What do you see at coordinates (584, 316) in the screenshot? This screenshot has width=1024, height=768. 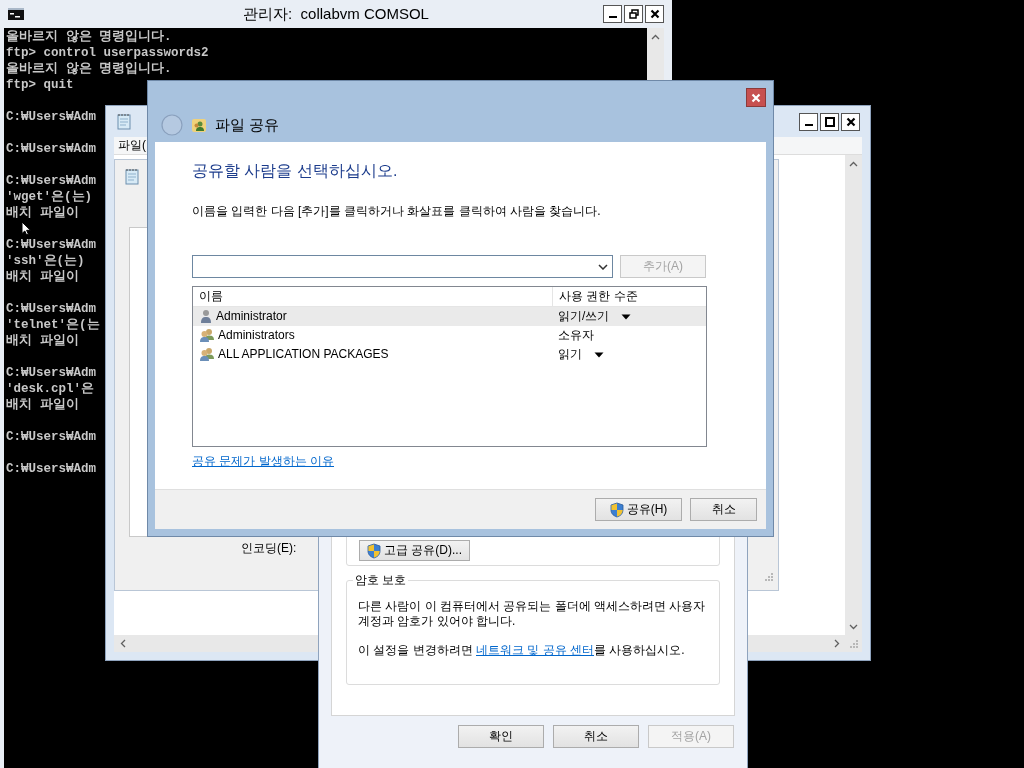 I see `table-cell: 읽기/쓰기` at bounding box center [584, 316].